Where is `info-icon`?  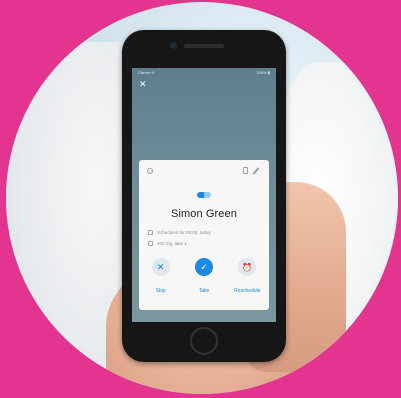 info-icon is located at coordinates (150, 171).